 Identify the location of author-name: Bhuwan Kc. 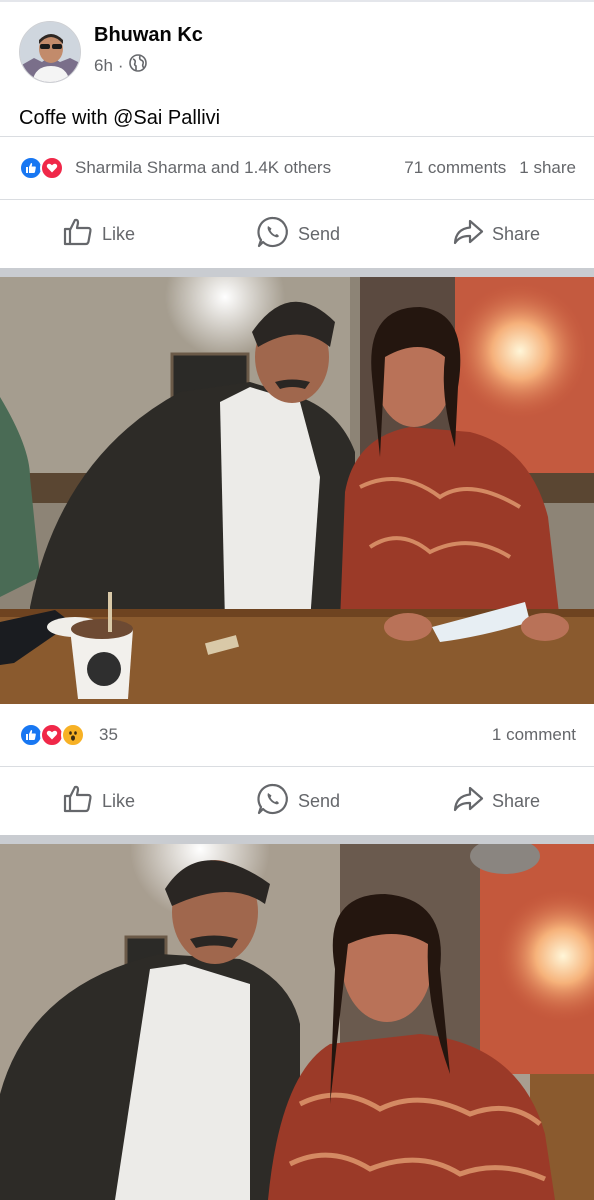
(148, 35).